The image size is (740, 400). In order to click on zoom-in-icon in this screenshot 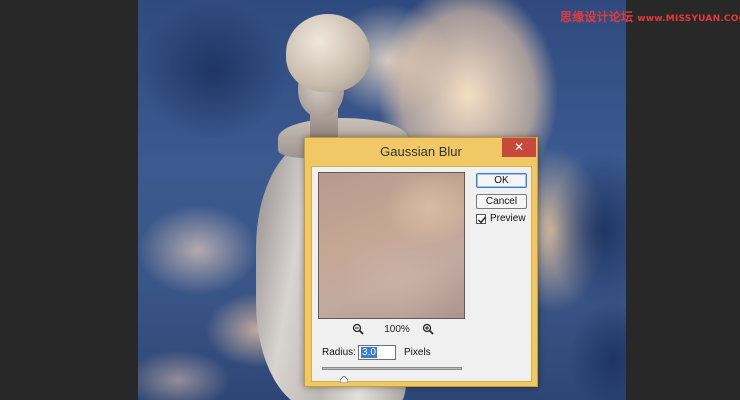, I will do `click(428, 329)`.